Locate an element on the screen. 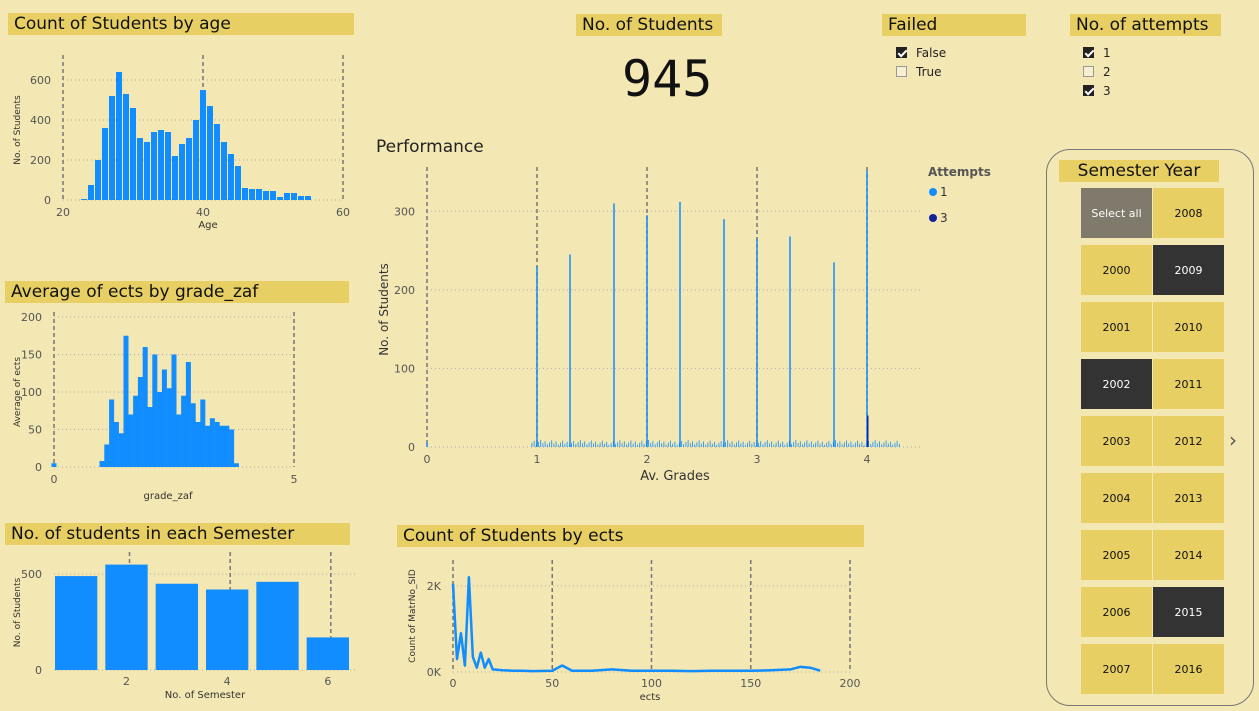  x-tick-label: 100 is located at coordinates (651, 683).